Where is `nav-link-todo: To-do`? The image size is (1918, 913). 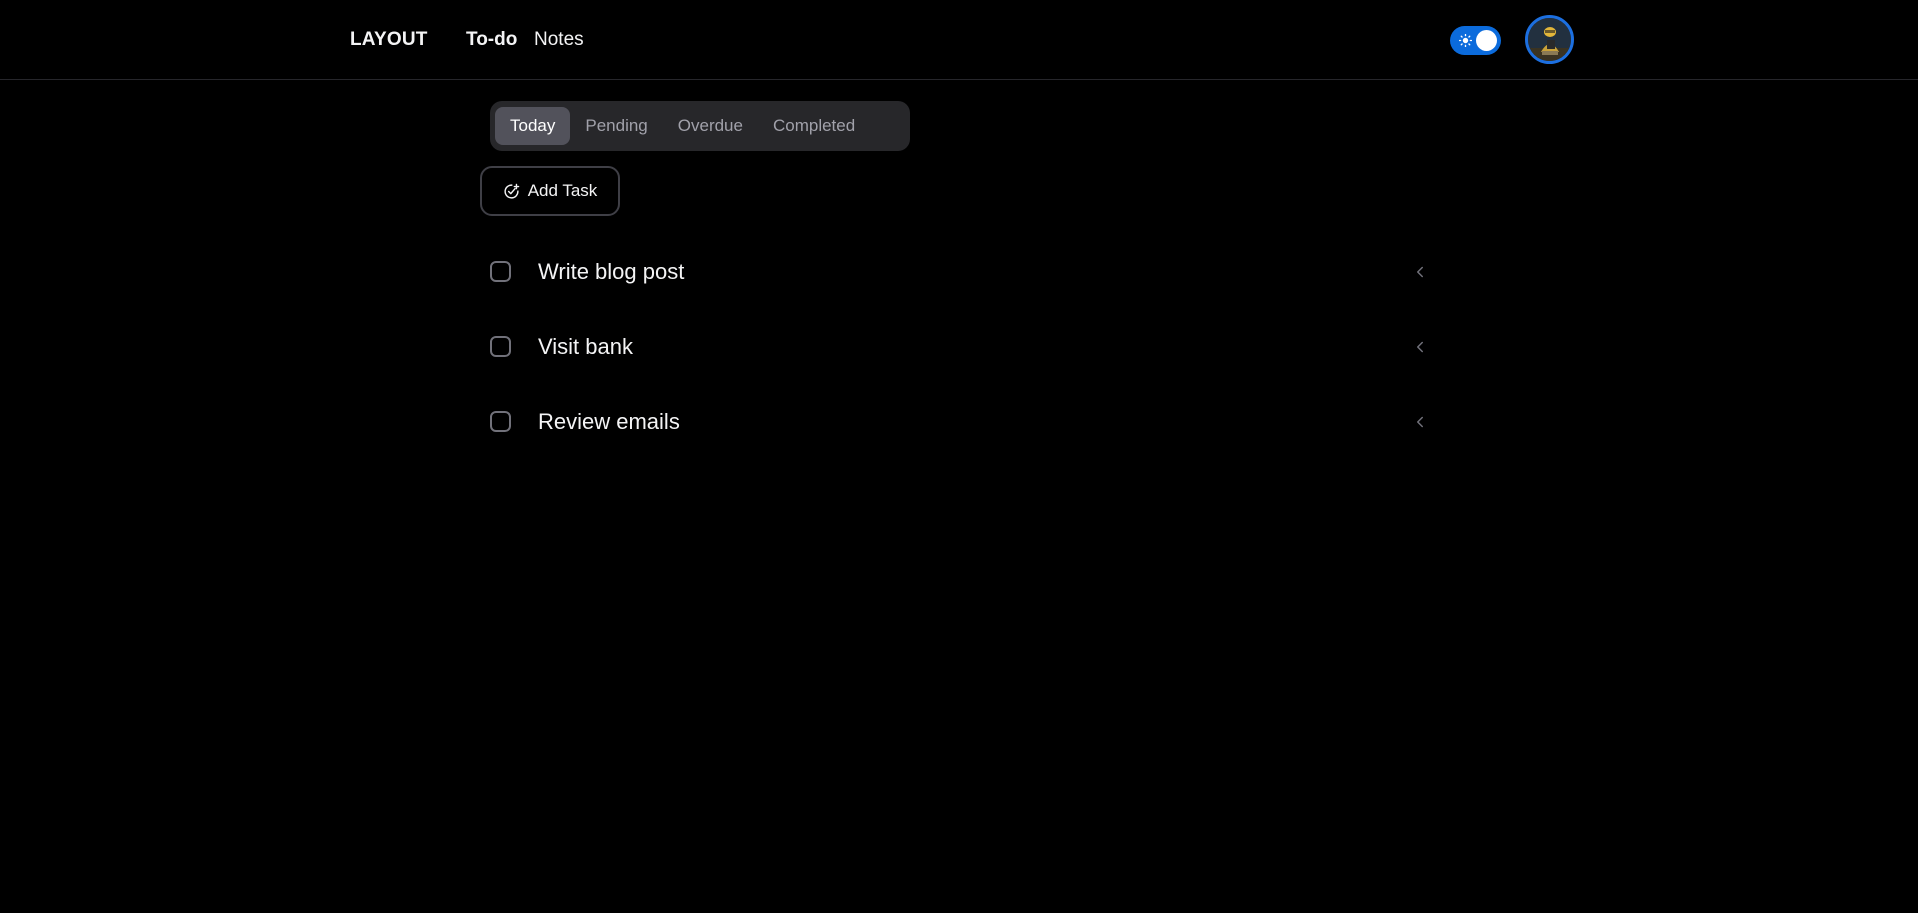 nav-link-todo: To-do is located at coordinates (491, 40).